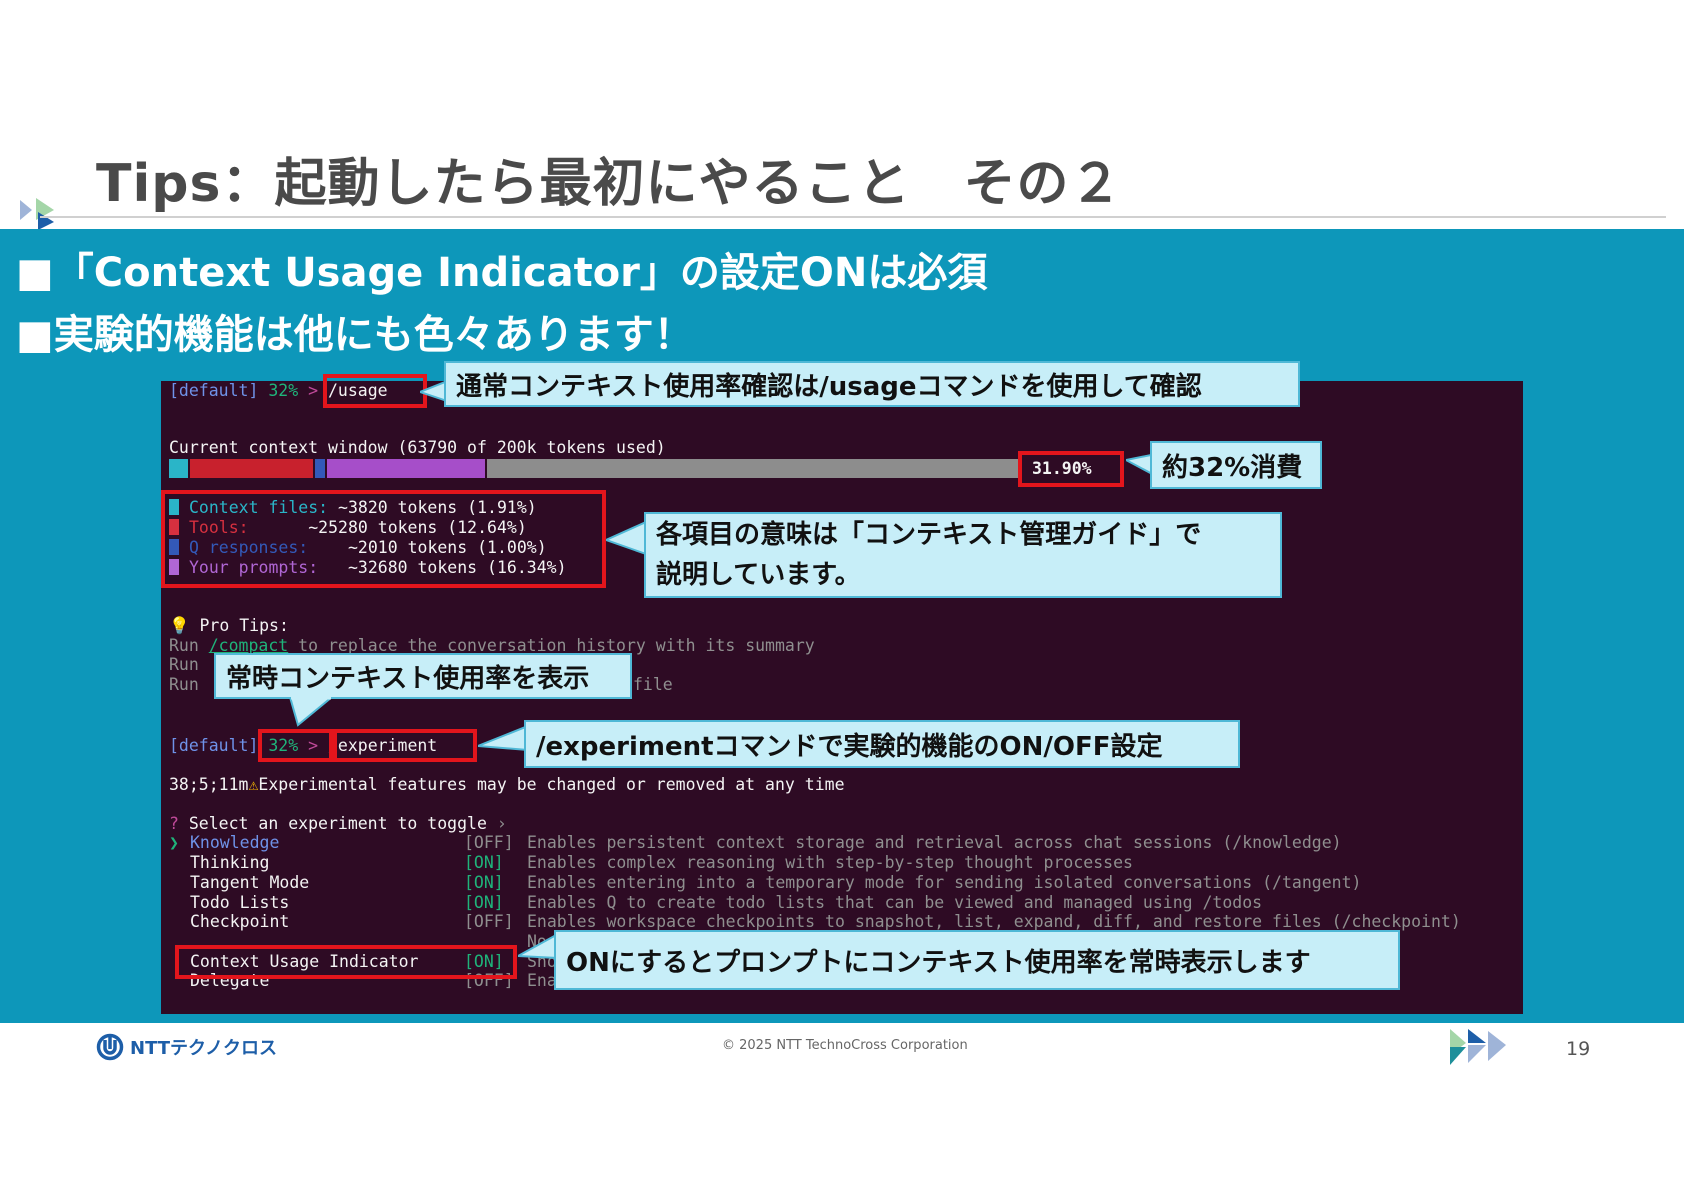 This screenshot has height=1191, width=1684. Describe the element at coordinates (405, 745) in the screenshot. I see `highlight-experiment-command` at that location.